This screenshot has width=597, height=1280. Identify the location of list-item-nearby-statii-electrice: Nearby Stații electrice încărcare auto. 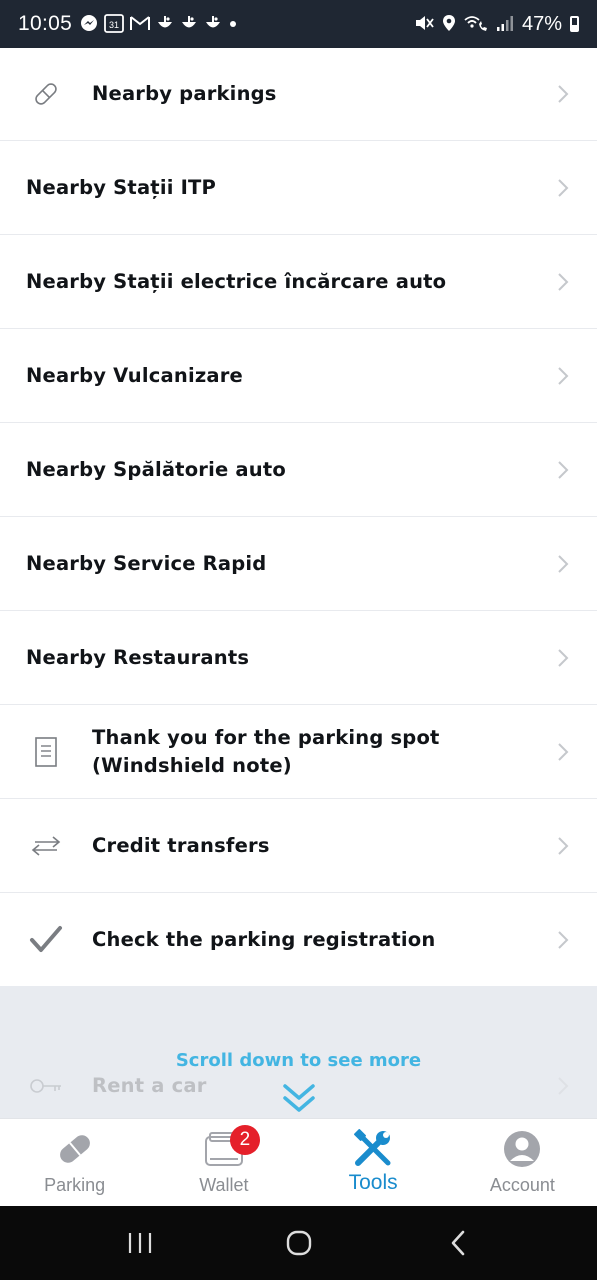
(298, 282).